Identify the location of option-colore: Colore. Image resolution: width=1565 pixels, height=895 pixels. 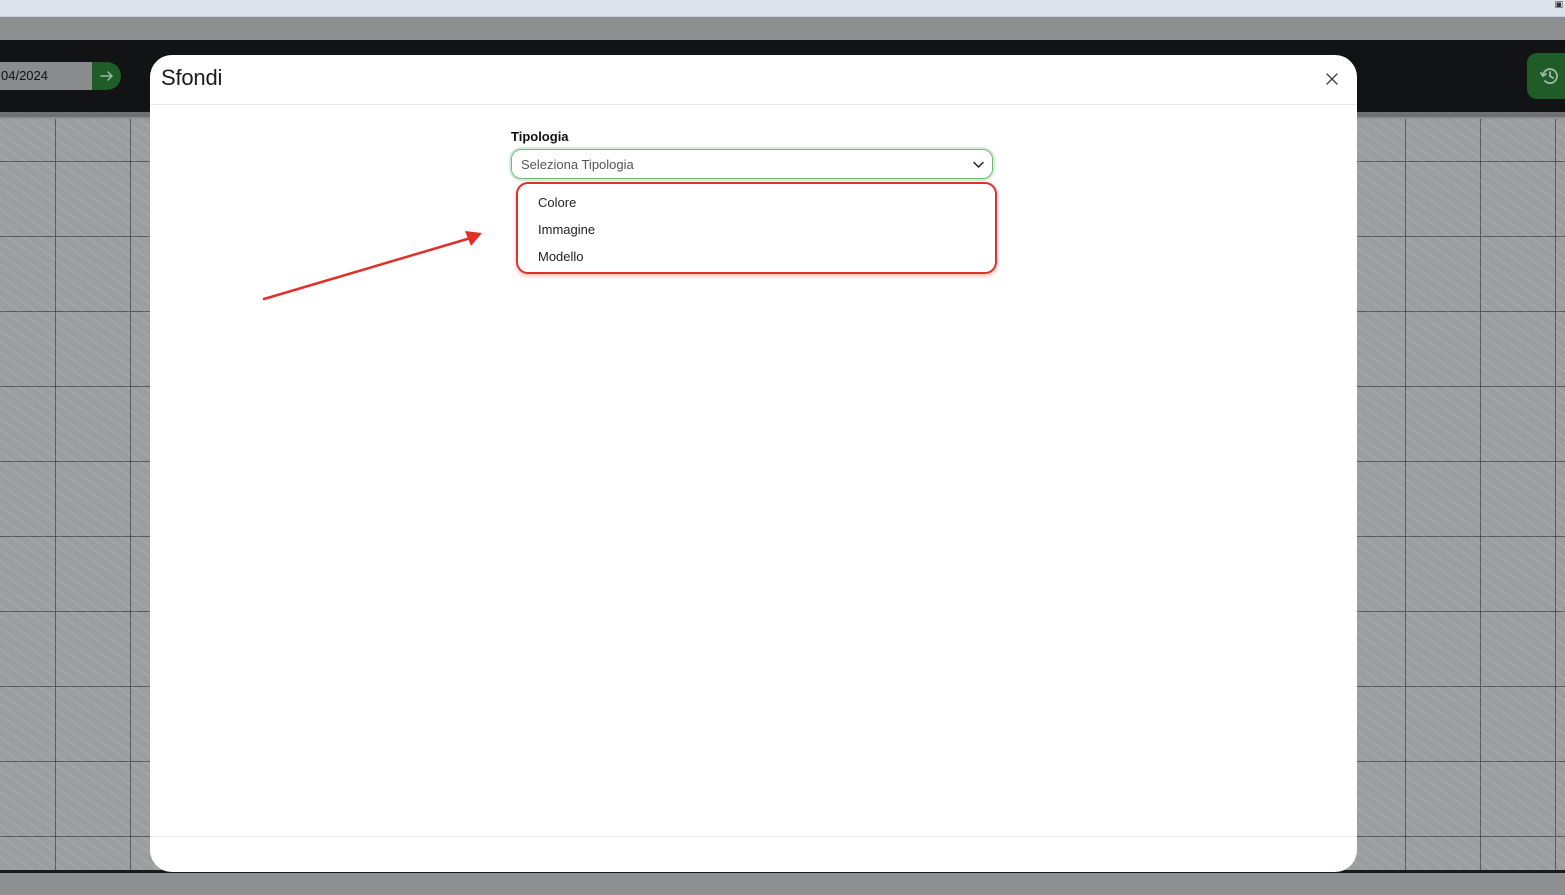
(557, 202).